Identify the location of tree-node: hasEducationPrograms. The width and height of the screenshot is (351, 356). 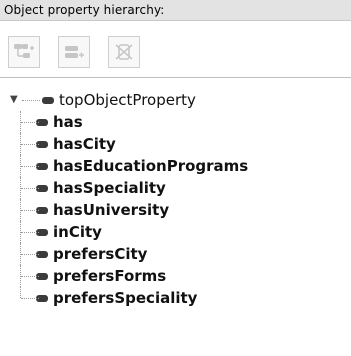
(175, 166).